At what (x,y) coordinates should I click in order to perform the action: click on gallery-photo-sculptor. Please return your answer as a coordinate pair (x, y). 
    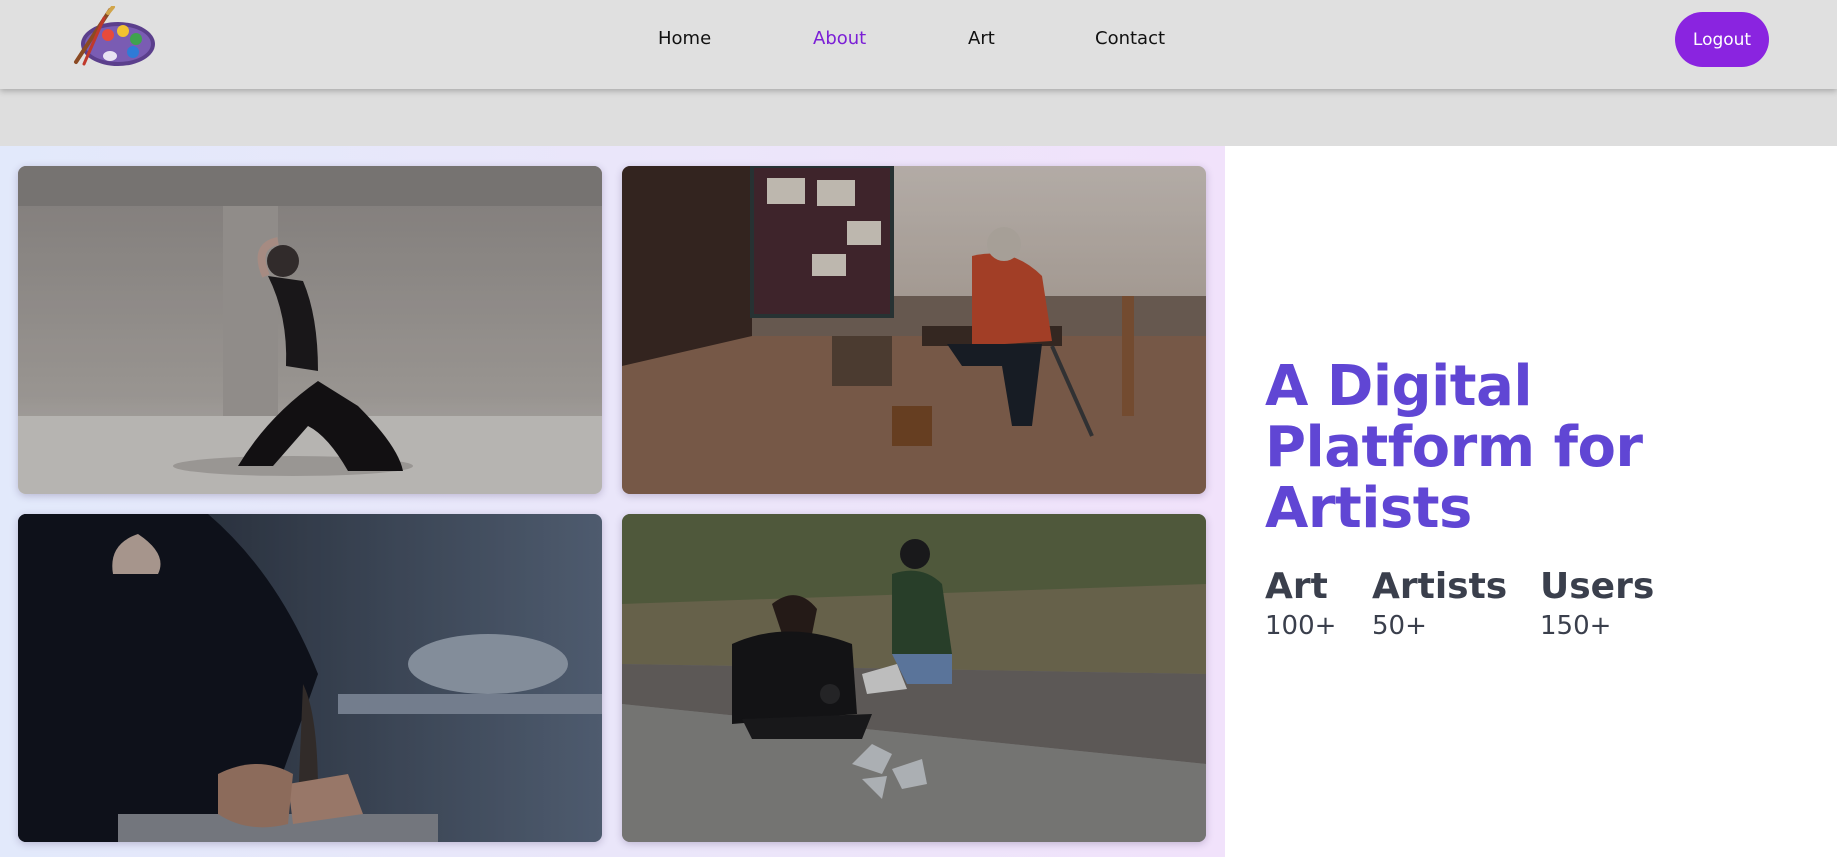
    Looking at the image, I should click on (310, 678).